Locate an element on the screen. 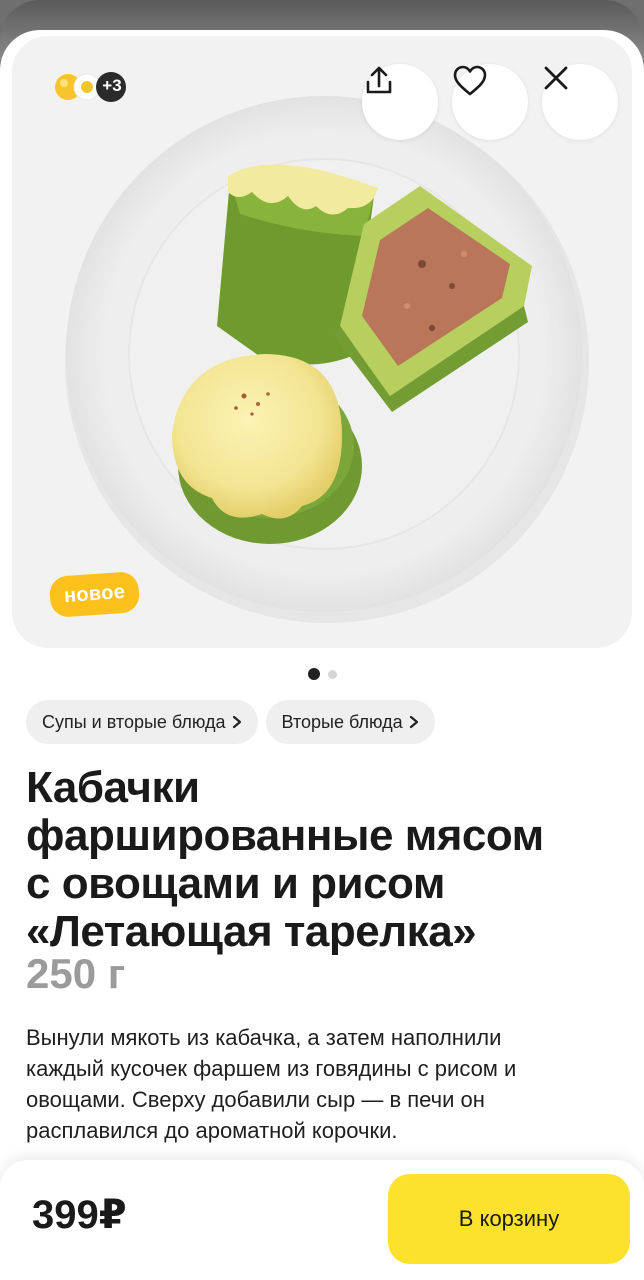 Image resolution: width=644 pixels, height=1280 pixels. product-price: 399₽ is located at coordinates (79, 1215).